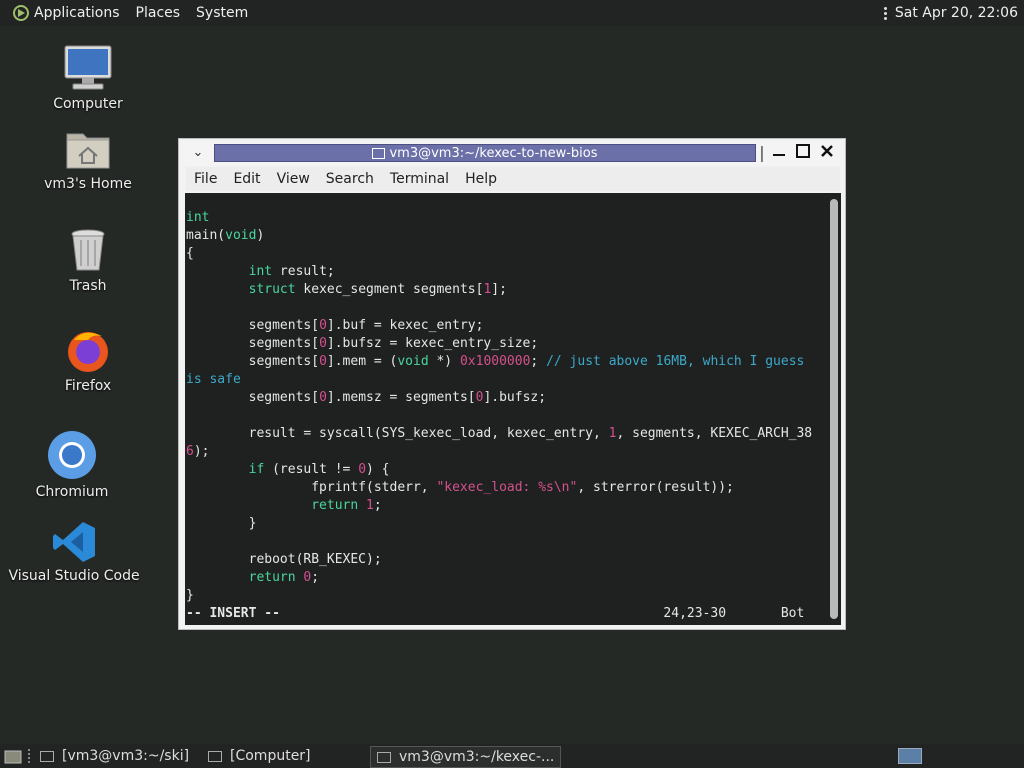 The image size is (1024, 768). Describe the element at coordinates (198, 153) in the screenshot. I see `window-menu-chevron-down-icon: ⌄` at that location.